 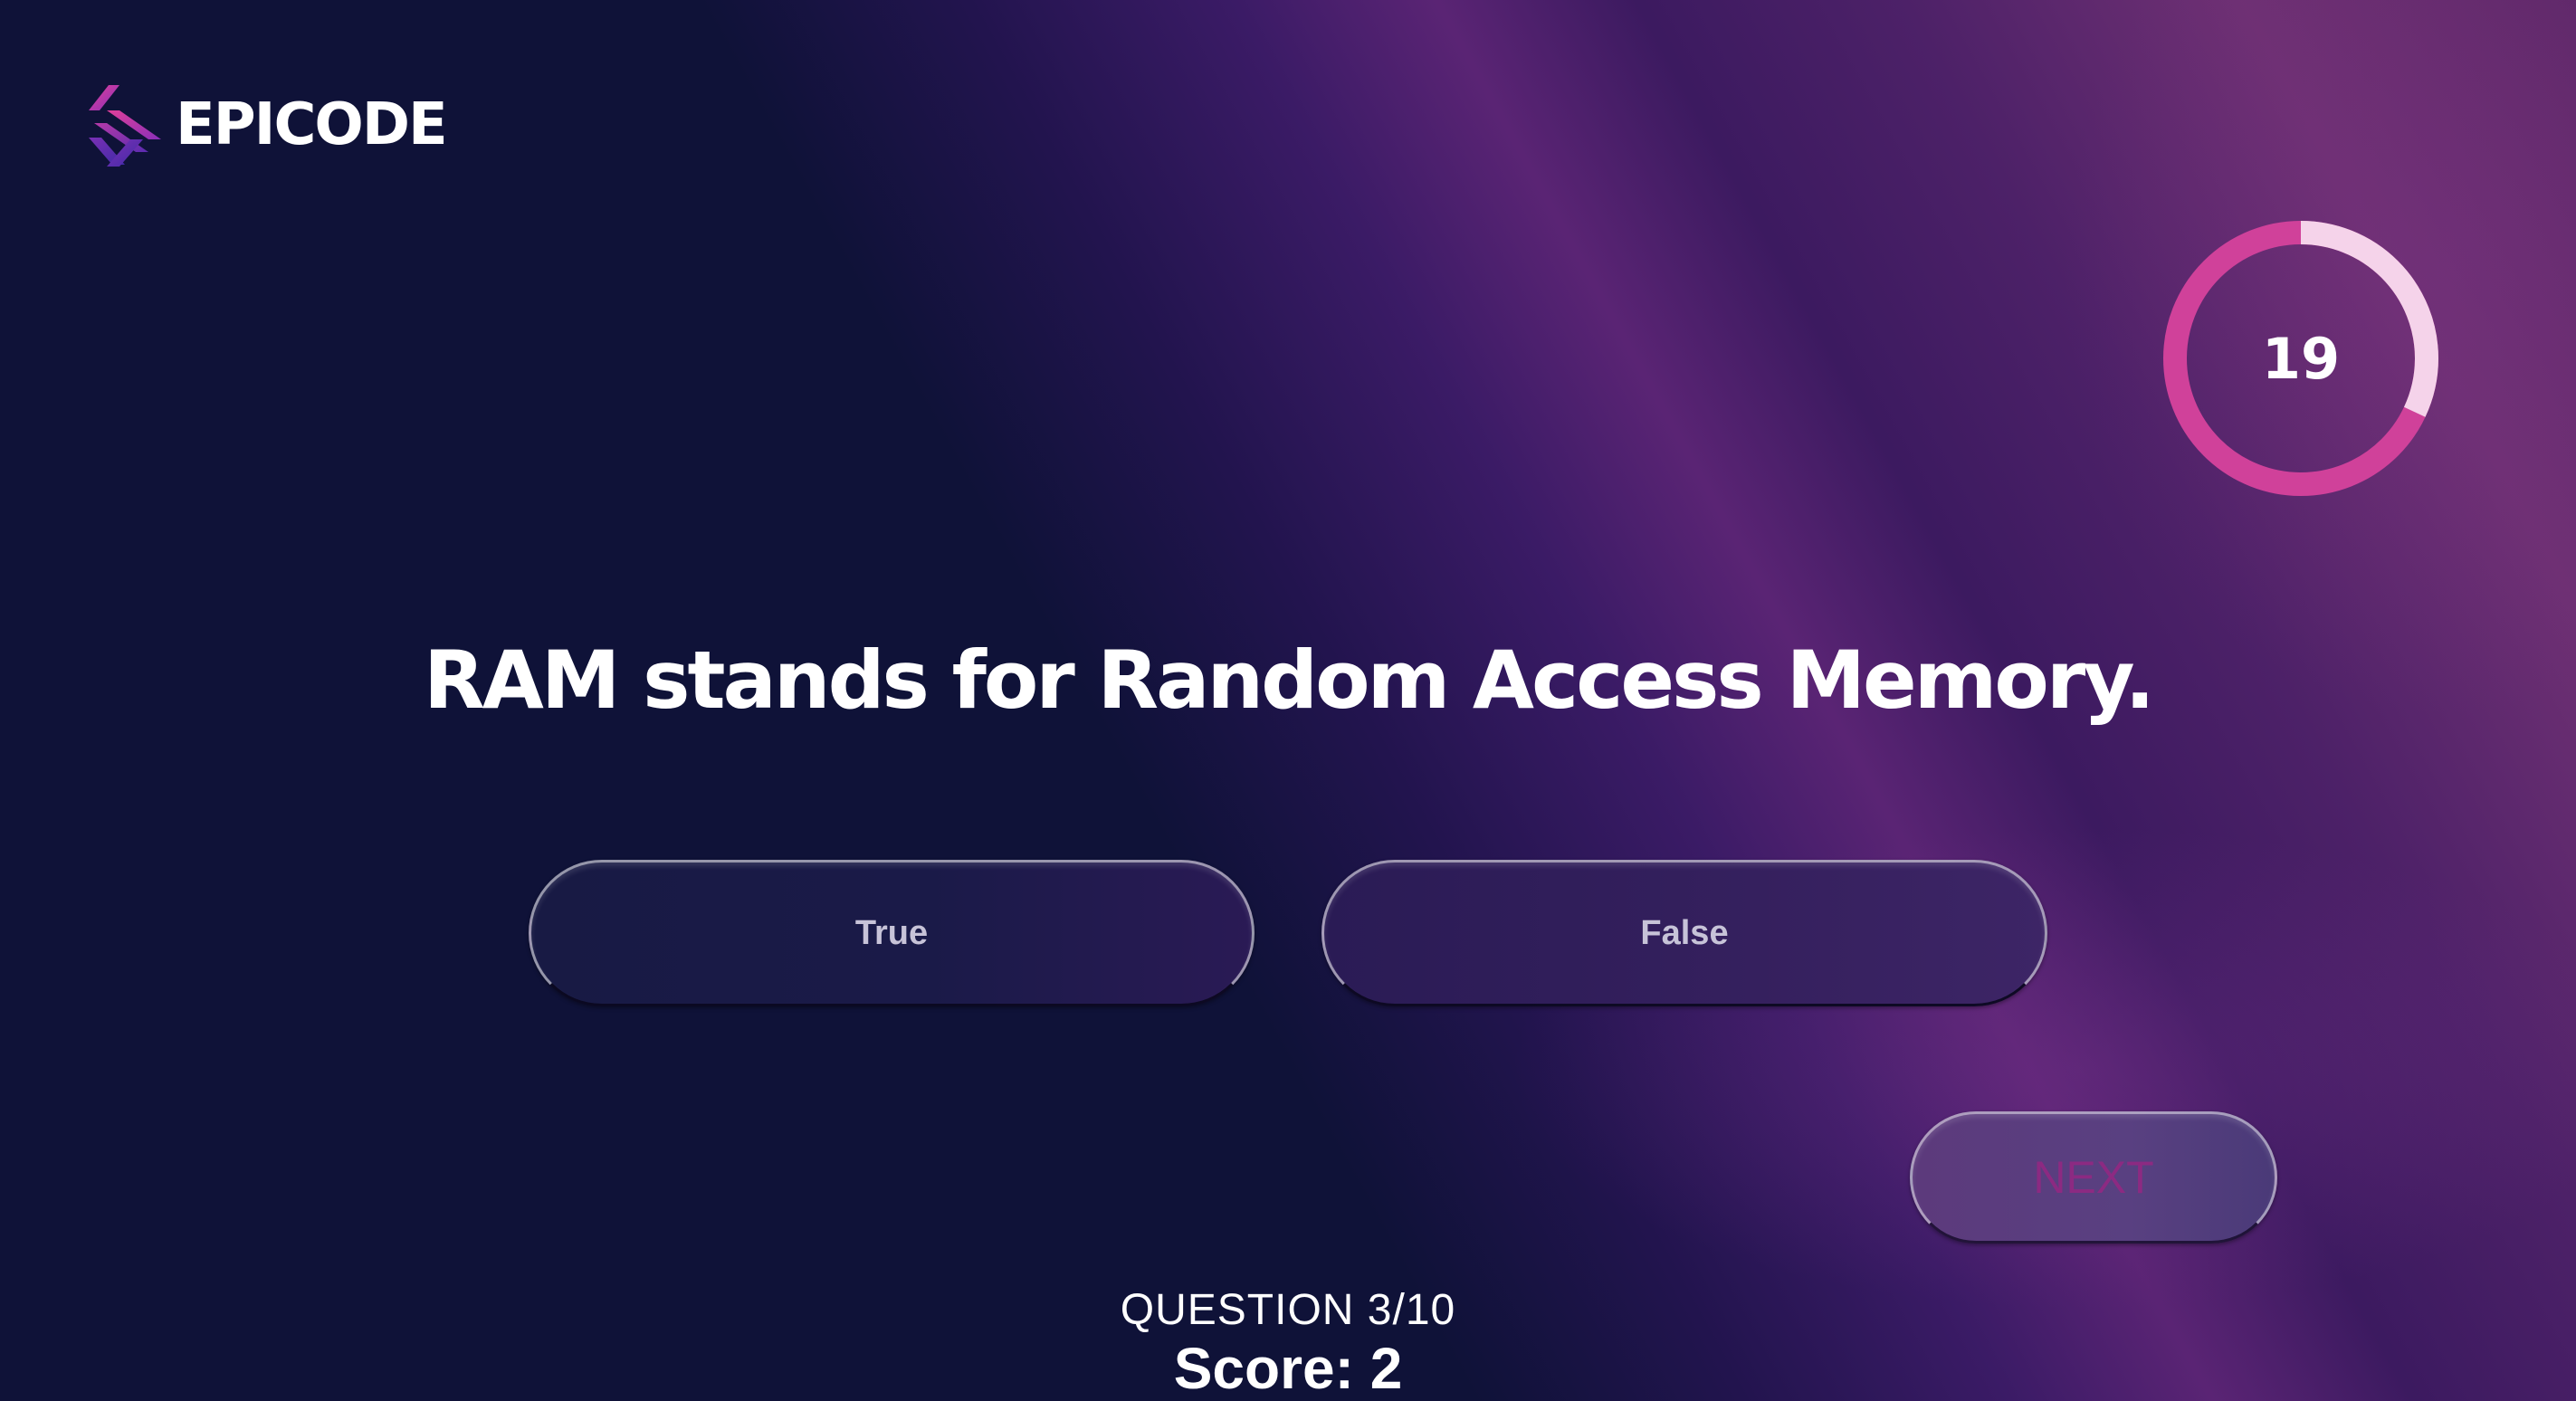 I want to click on timer-seconds: 19, so click(x=2301, y=358).